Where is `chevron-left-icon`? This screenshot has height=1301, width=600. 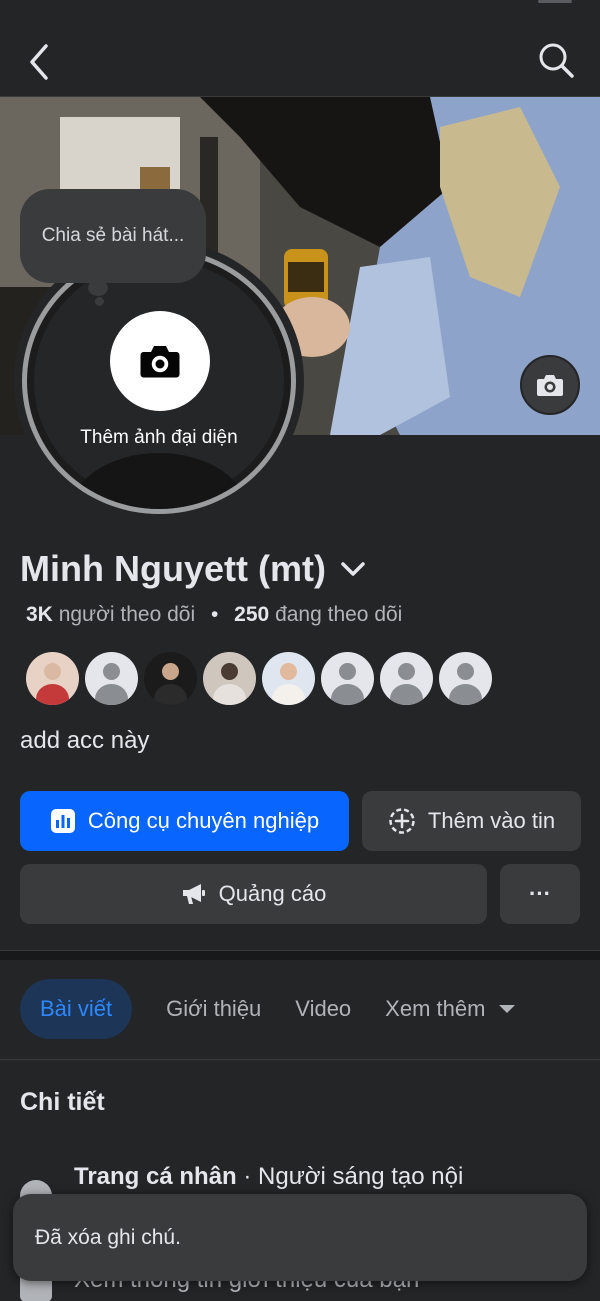
chevron-left-icon is located at coordinates (39, 62).